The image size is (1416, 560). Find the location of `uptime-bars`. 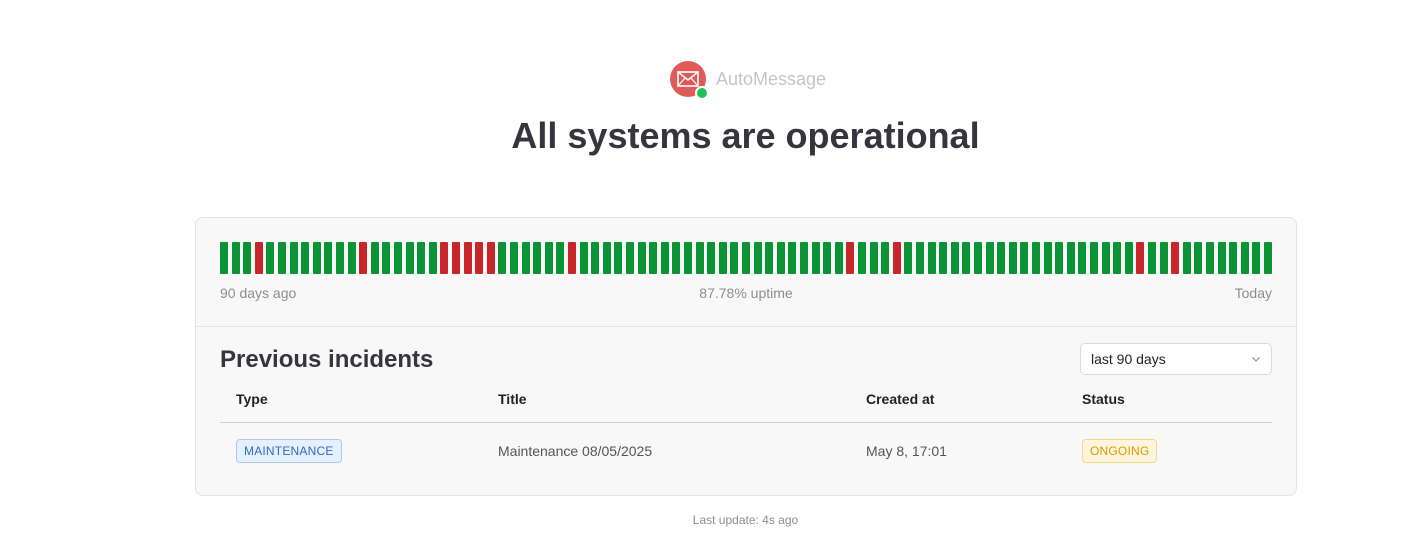

uptime-bars is located at coordinates (746, 258).